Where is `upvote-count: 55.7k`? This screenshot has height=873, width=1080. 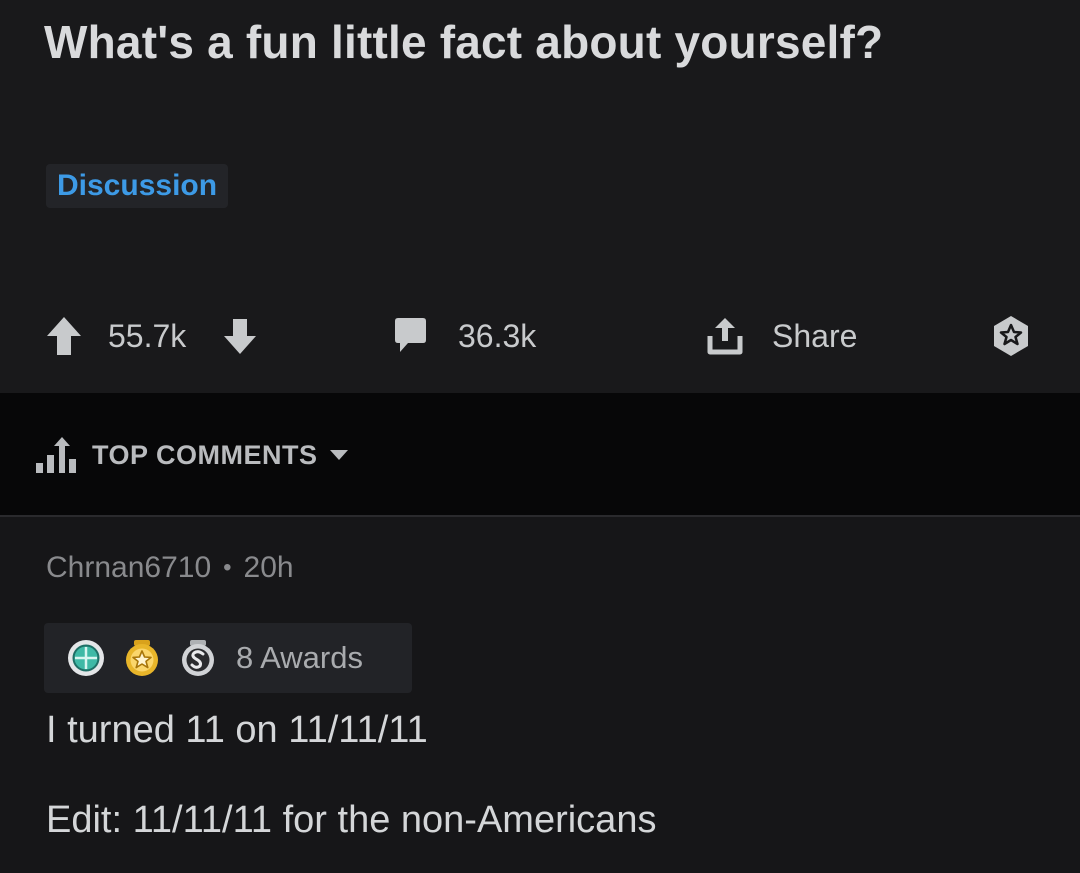
upvote-count: 55.7k is located at coordinates (147, 335).